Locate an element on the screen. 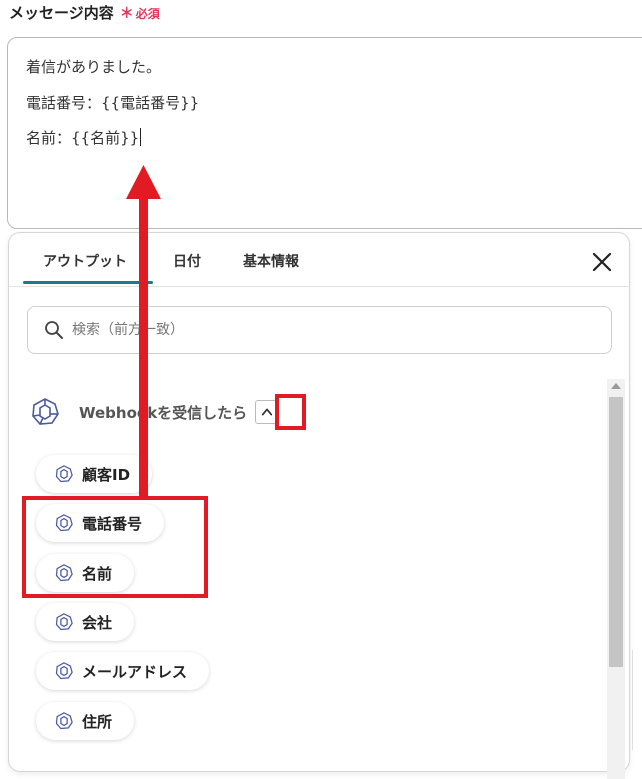 The image size is (642, 779). output-item-label: メールアドレス is located at coordinates (135, 671).